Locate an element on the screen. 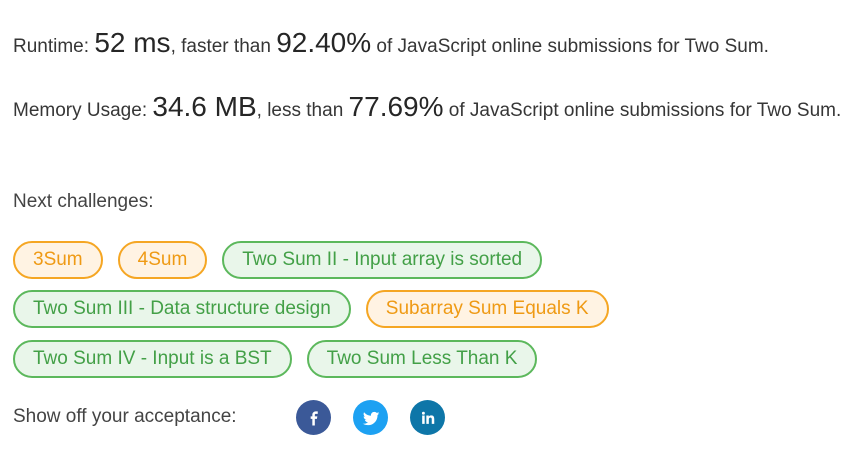 The height and width of the screenshot is (461, 861). challenge-tag-two-sum-ii: Two Sum II - Input array is sorted is located at coordinates (382, 260).